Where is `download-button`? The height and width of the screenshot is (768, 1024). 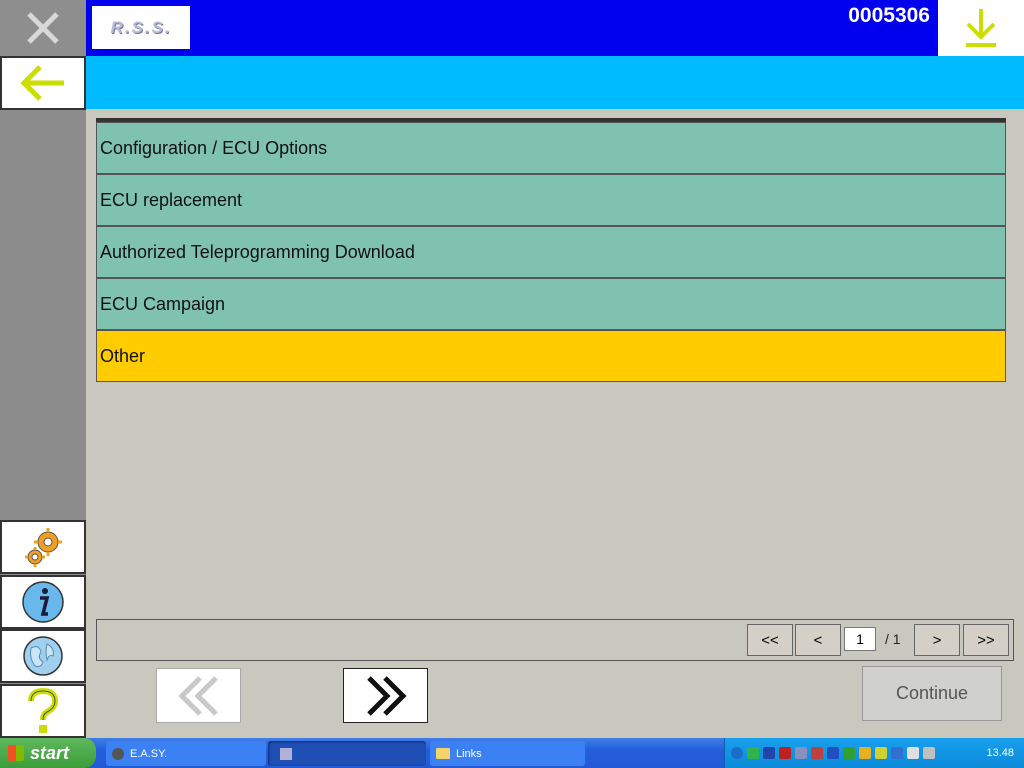
download-button is located at coordinates (981, 28).